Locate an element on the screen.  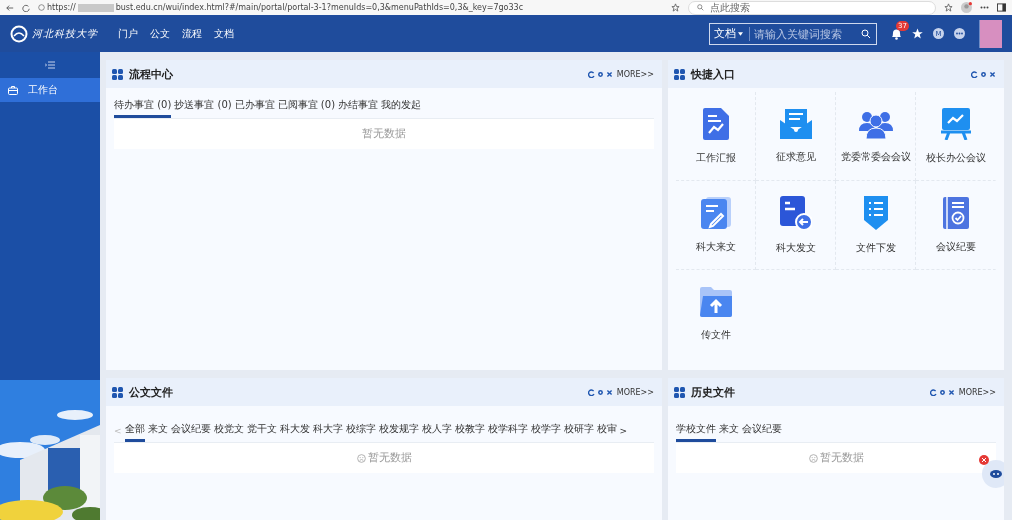
quick-entry-item: 校长办公会议 is located at coordinates (956, 136).